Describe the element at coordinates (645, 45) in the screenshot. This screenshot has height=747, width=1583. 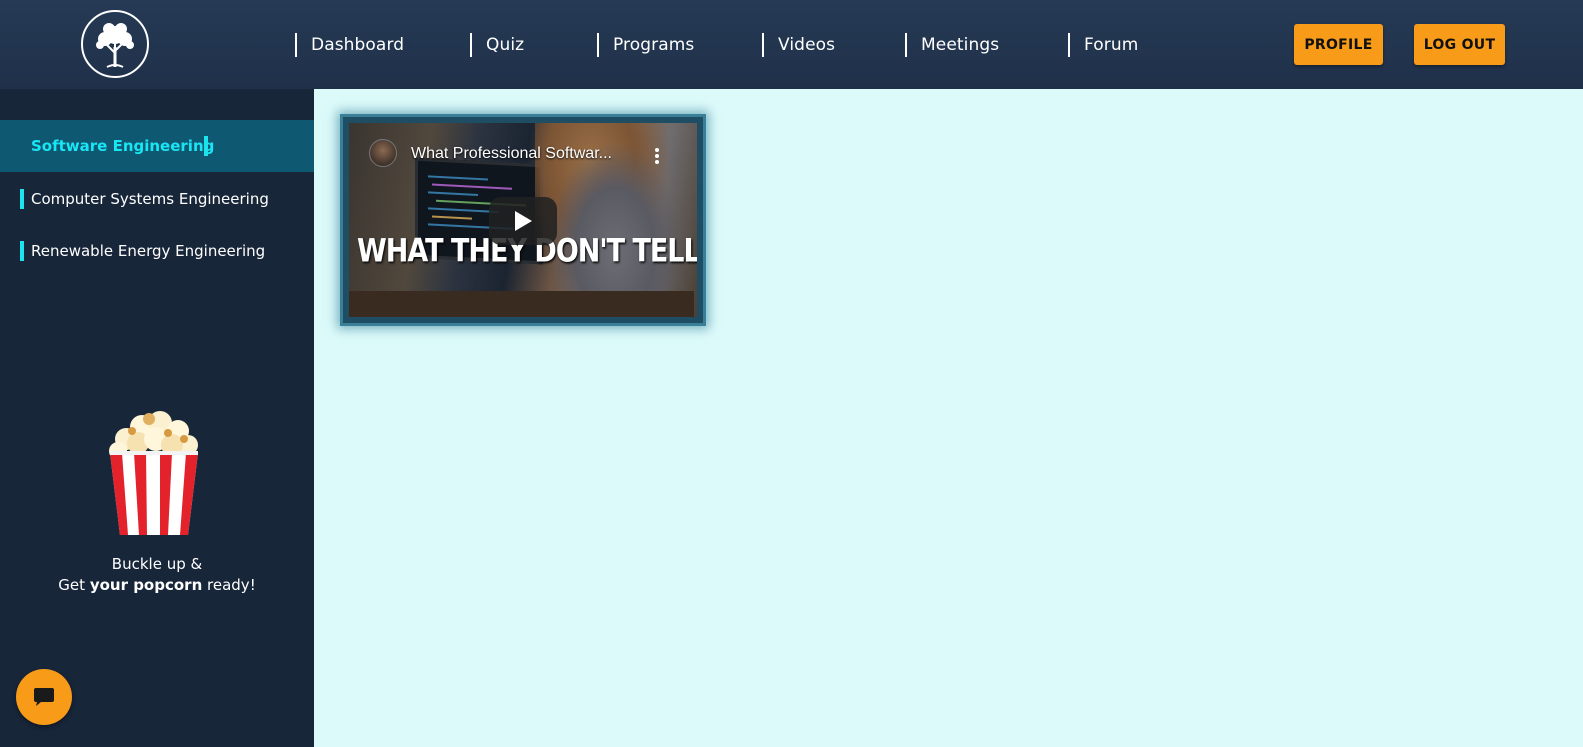
I see `nav-programs: Programs` at that location.